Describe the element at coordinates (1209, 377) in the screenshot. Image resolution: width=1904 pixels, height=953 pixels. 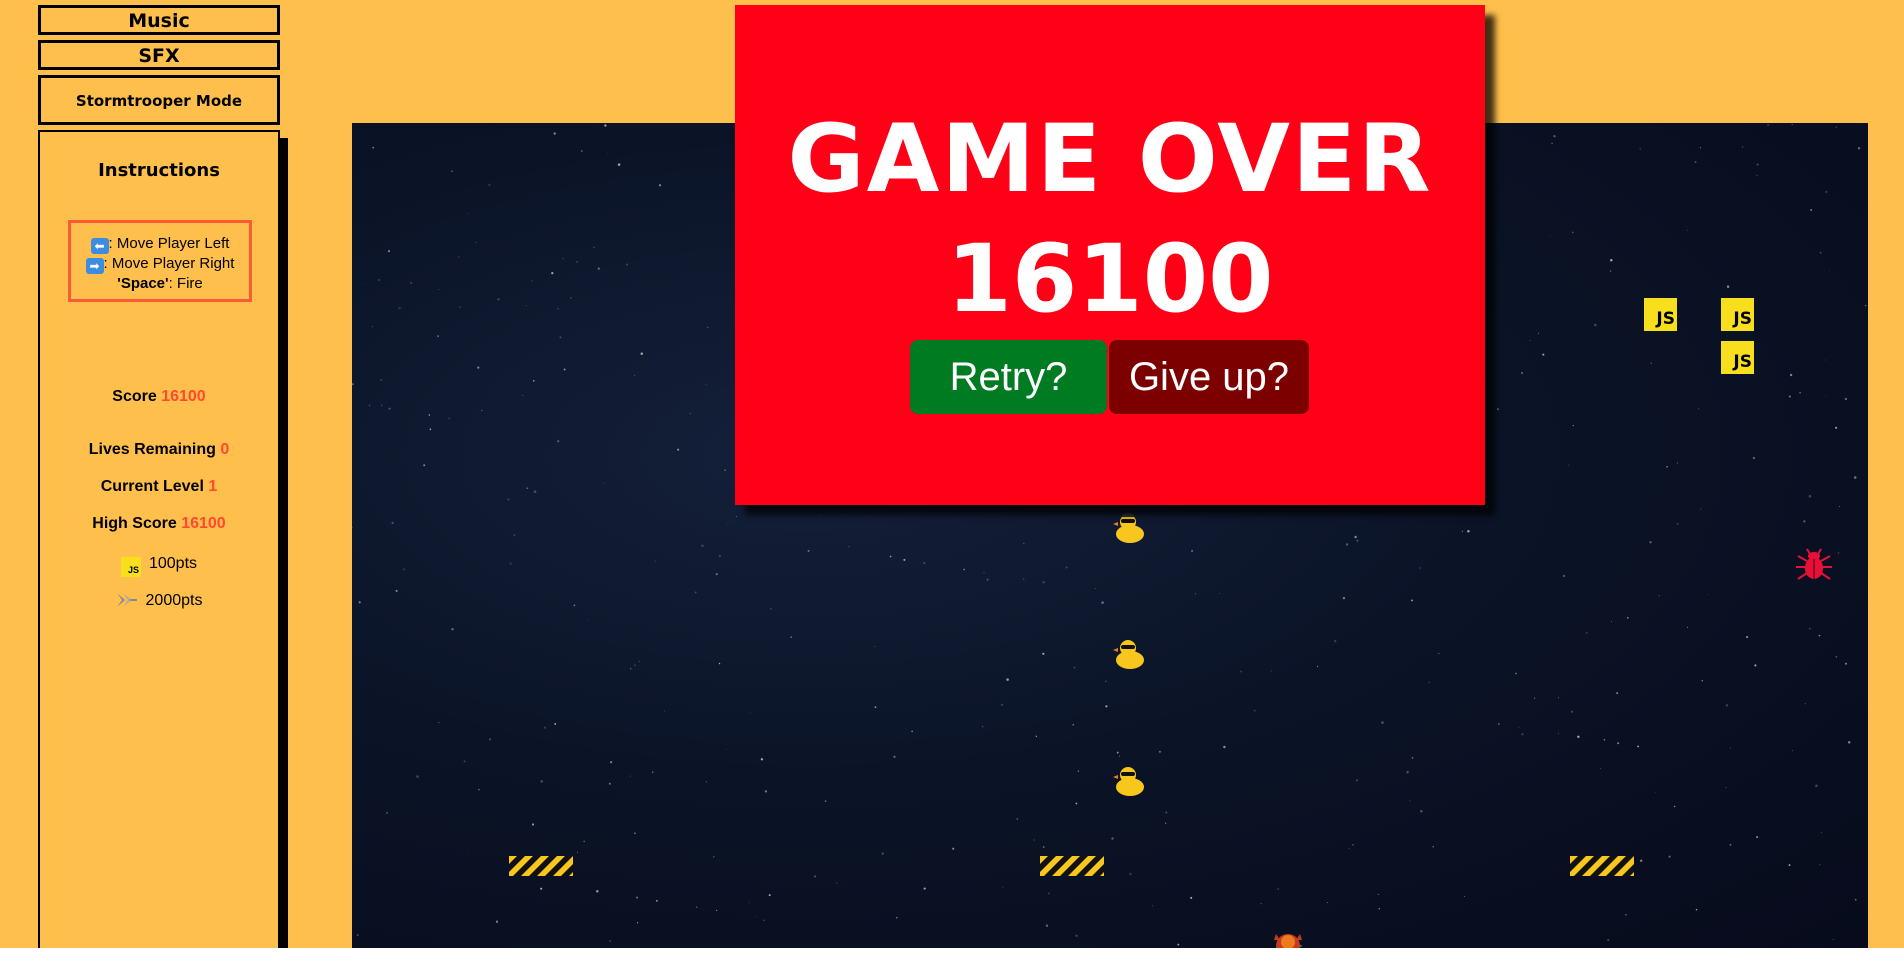
I see `give-up-button: Give up?` at that location.